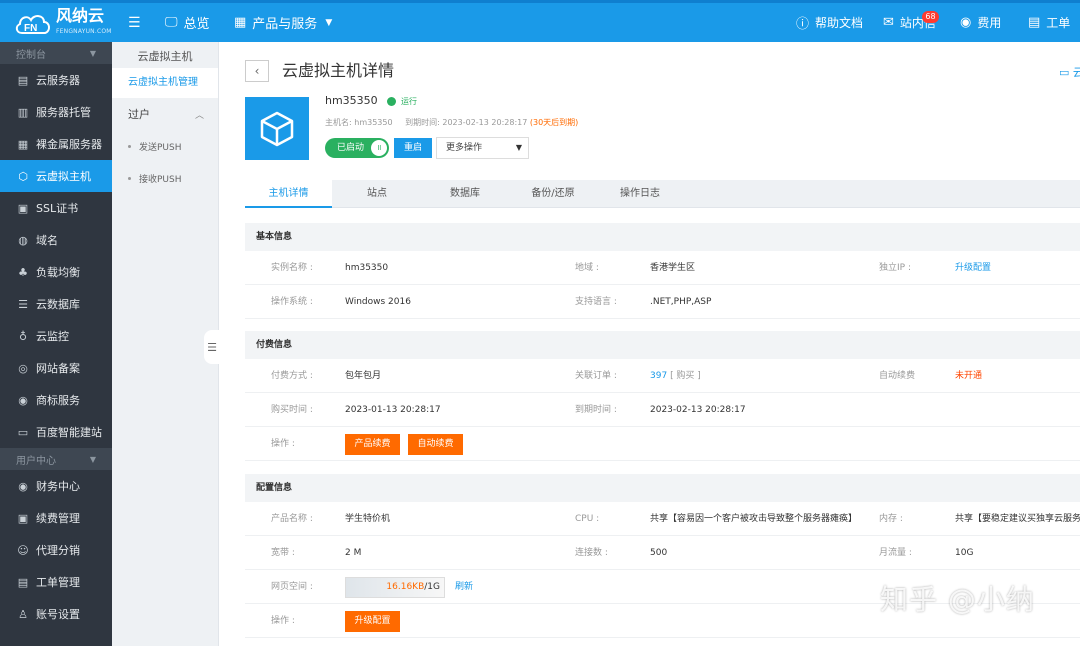 The width and height of the screenshot is (1080, 646). Describe the element at coordinates (464, 148) in the screenshot. I see `more-operations-label: 更多操作` at that location.